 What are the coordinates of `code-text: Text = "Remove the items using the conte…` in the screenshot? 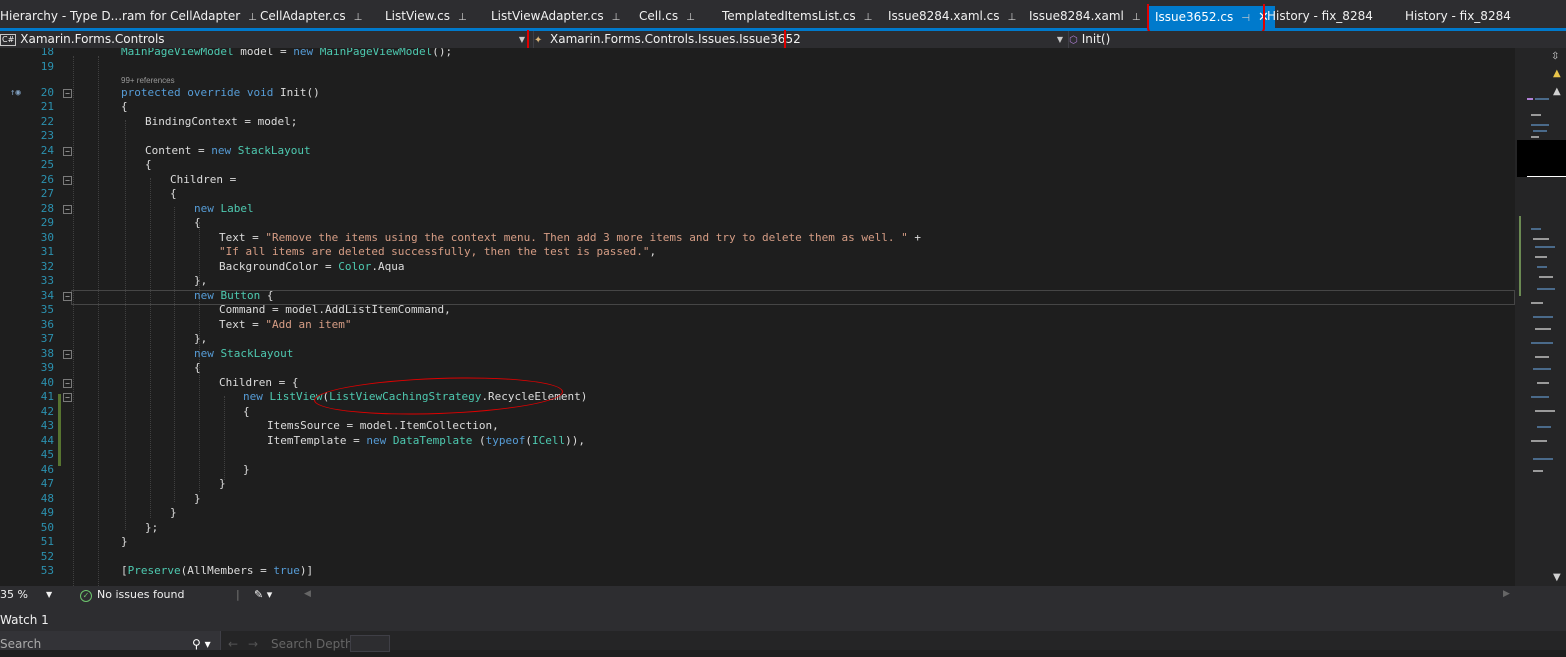 It's located at (570, 237).